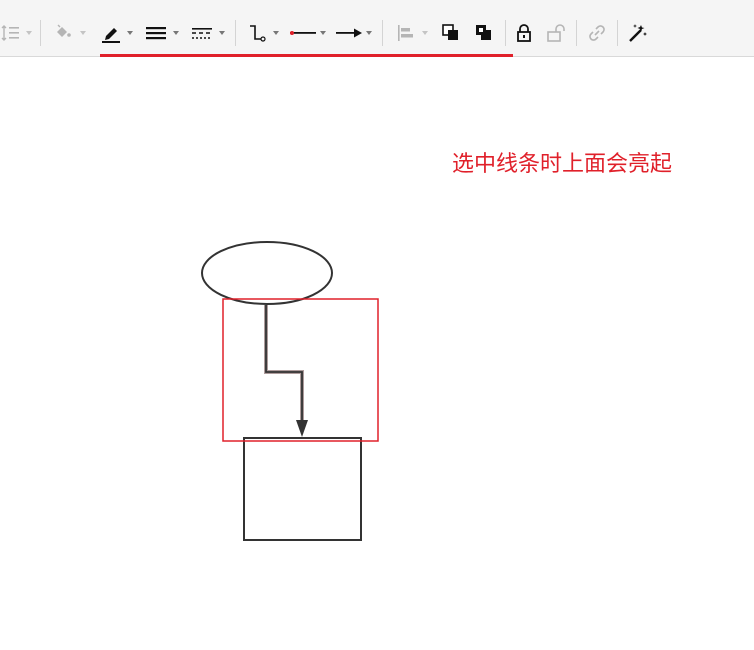 This screenshot has width=754, height=650. I want to click on connector-selection-glow, so click(284, 365).